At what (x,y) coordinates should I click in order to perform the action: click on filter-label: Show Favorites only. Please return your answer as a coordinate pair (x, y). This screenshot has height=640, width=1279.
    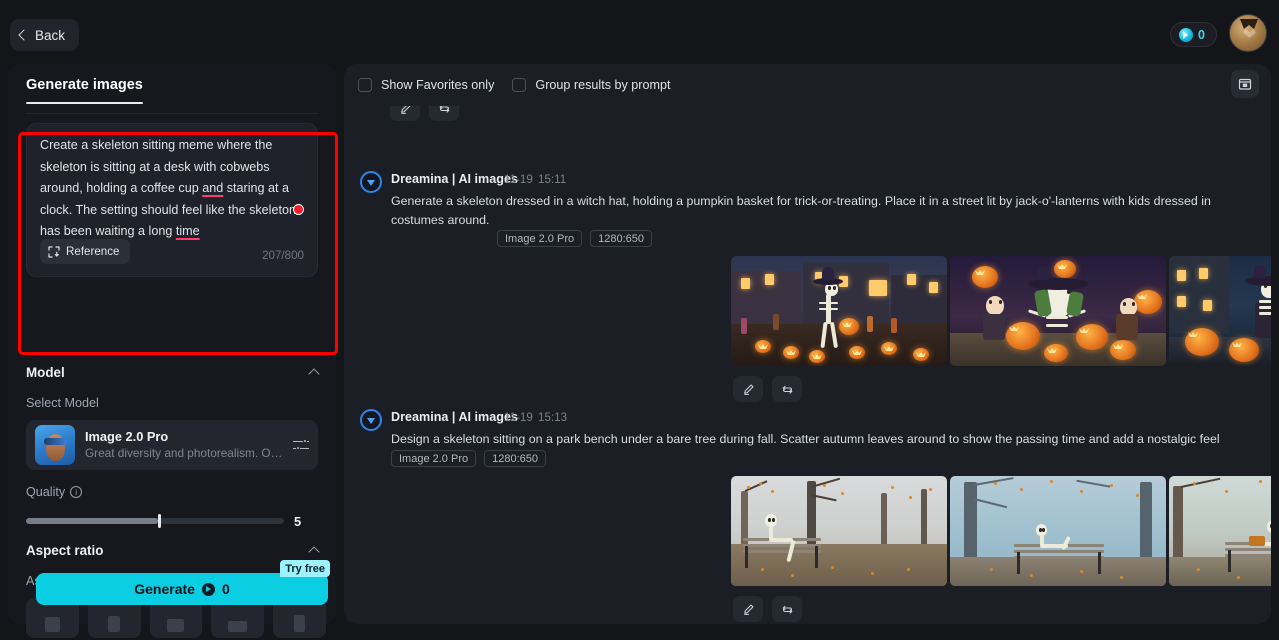
    Looking at the image, I should click on (438, 85).